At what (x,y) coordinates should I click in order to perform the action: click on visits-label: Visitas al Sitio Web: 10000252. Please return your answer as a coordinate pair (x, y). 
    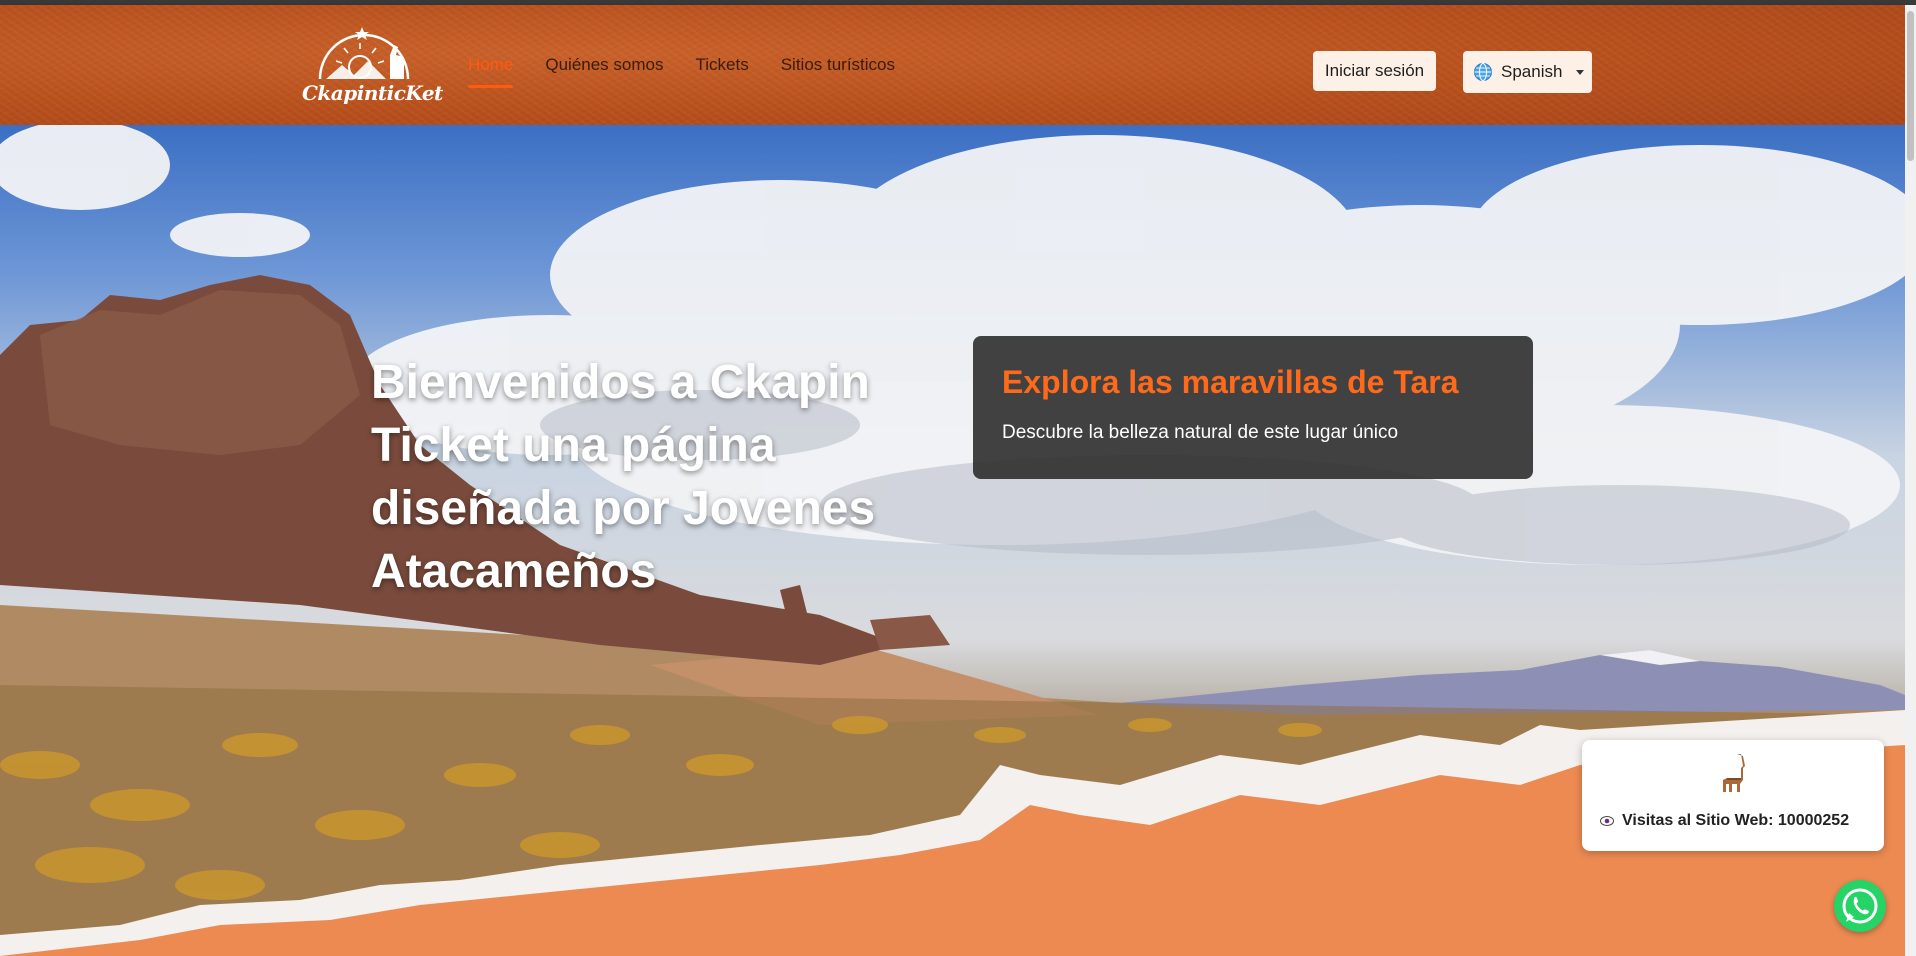
    Looking at the image, I should click on (1736, 820).